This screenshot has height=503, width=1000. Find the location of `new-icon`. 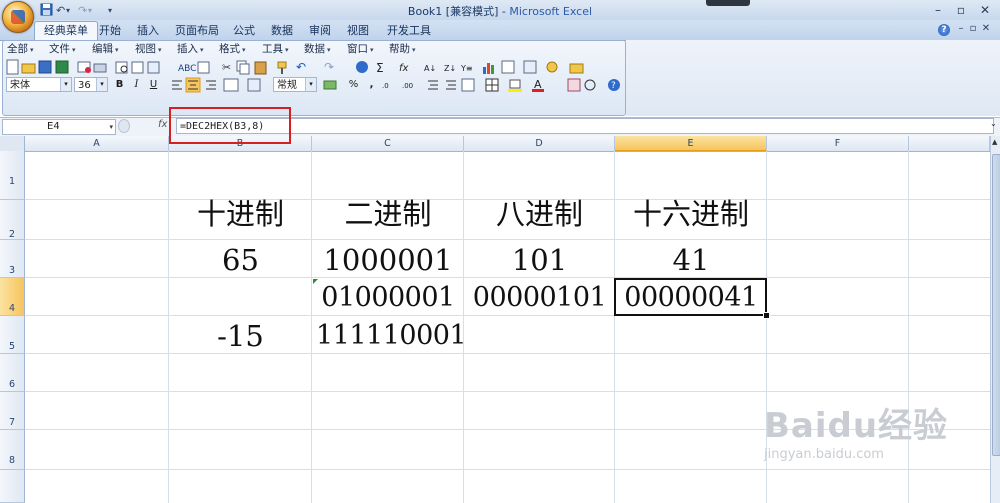

new-icon is located at coordinates (12, 67).